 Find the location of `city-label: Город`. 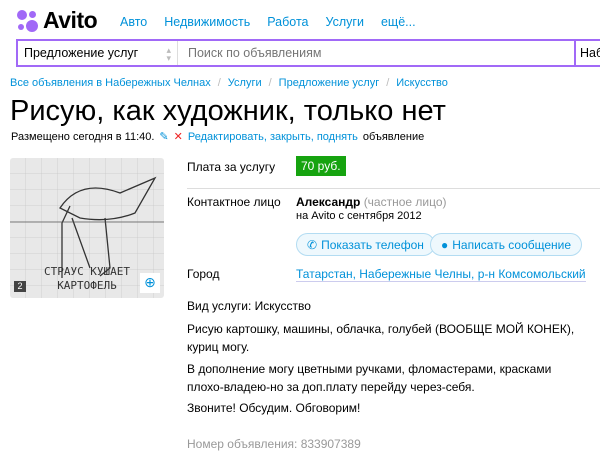

city-label: Город is located at coordinates (203, 274).